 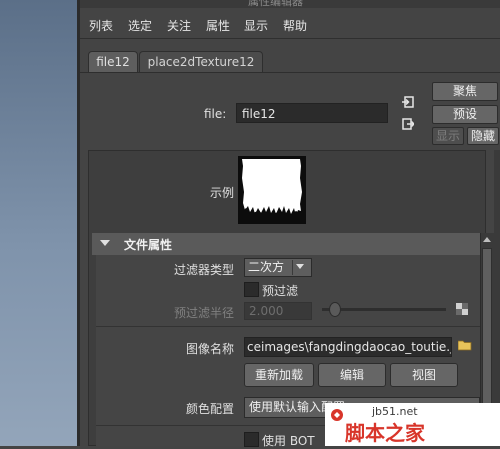 What do you see at coordinates (280, 291) in the screenshot?
I see `prefilter-label: 预过滤` at bounding box center [280, 291].